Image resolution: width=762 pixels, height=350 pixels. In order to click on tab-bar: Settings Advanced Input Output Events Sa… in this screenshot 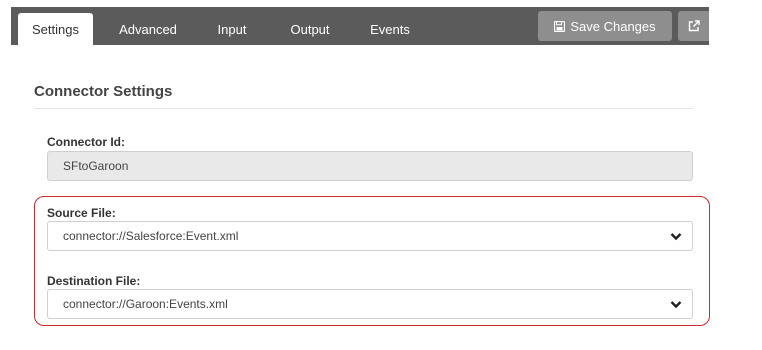, I will do `click(360, 26)`.